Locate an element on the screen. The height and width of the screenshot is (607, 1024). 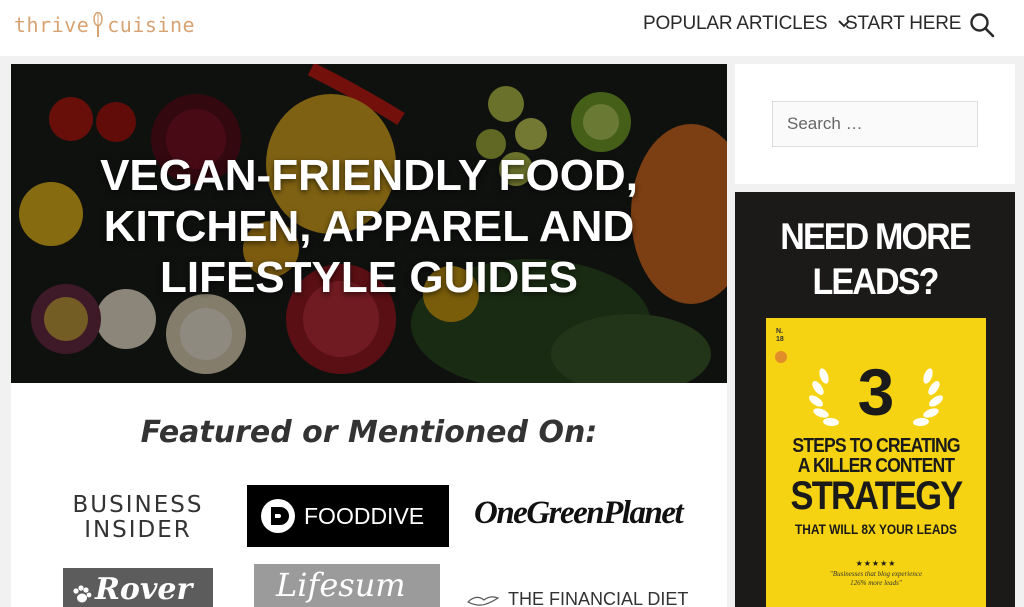
nav-start-label: START HERE is located at coordinates (903, 23).